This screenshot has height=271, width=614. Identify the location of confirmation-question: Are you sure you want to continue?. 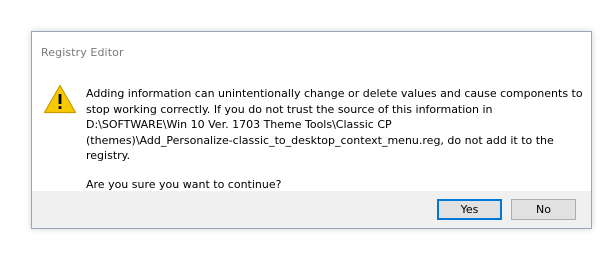
(184, 184).